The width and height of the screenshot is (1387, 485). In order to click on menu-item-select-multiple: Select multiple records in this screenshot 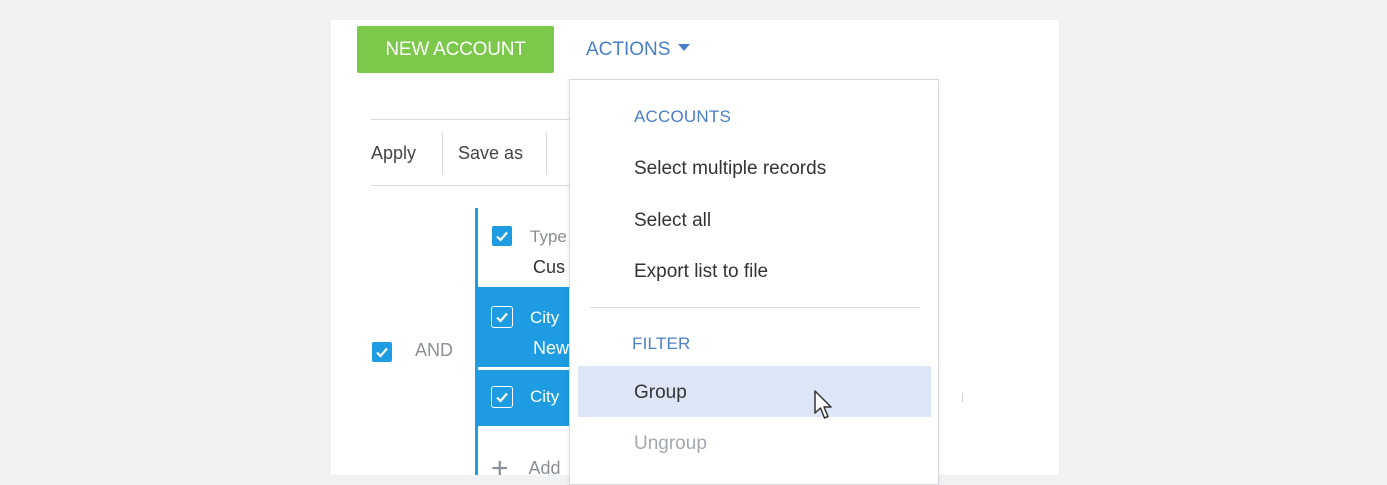, I will do `click(730, 169)`.